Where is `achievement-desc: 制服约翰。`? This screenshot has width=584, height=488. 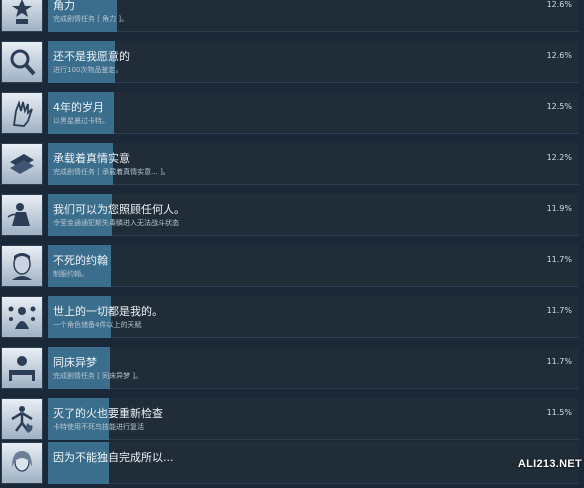
achievement-desc: 制服约翰。 is located at coordinates (70, 274).